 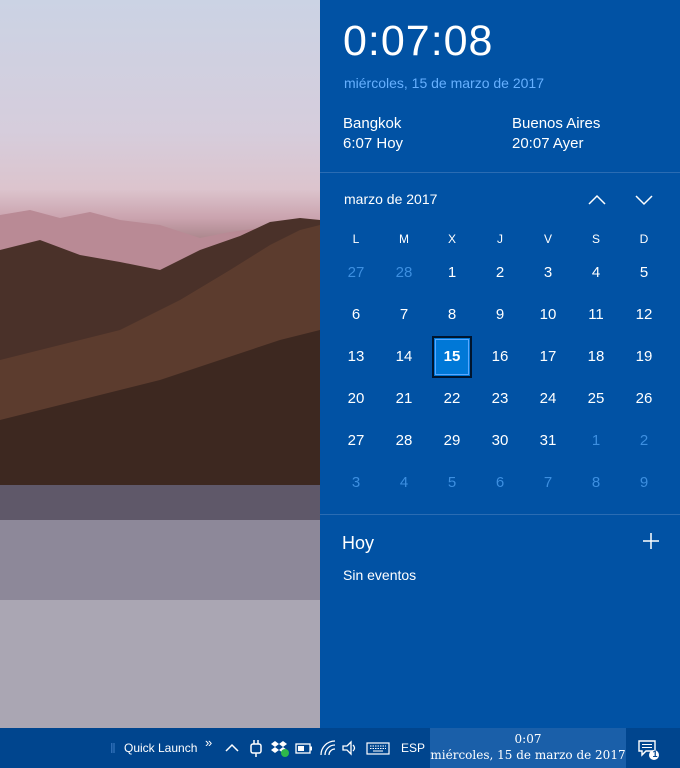 What do you see at coordinates (328, 748) in the screenshot?
I see `wifi-icon` at bounding box center [328, 748].